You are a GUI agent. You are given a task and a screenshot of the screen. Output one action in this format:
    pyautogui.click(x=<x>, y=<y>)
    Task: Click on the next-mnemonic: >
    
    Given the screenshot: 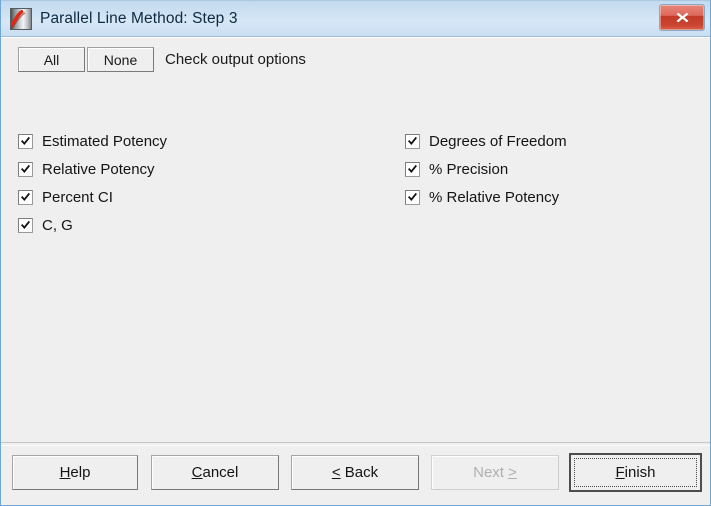 What is the action you would take?
    pyautogui.click(x=512, y=472)
    